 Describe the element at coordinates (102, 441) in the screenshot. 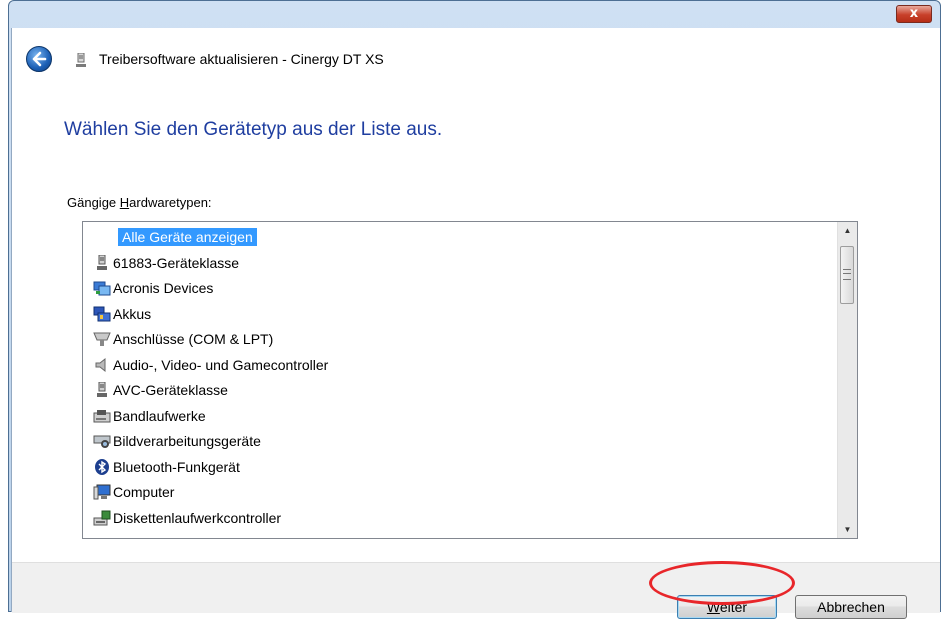

I see `scanner-icon` at that location.